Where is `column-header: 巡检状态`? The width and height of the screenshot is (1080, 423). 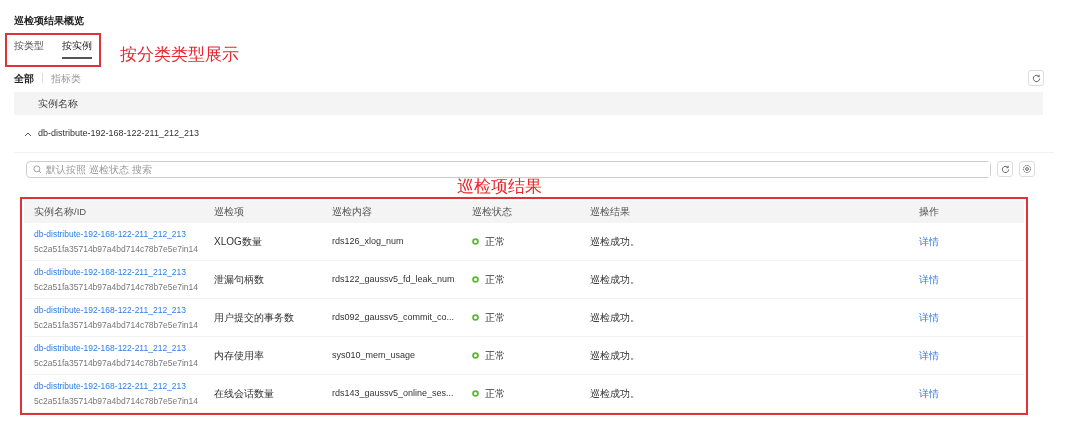 column-header: 巡检状态 is located at coordinates (492, 211).